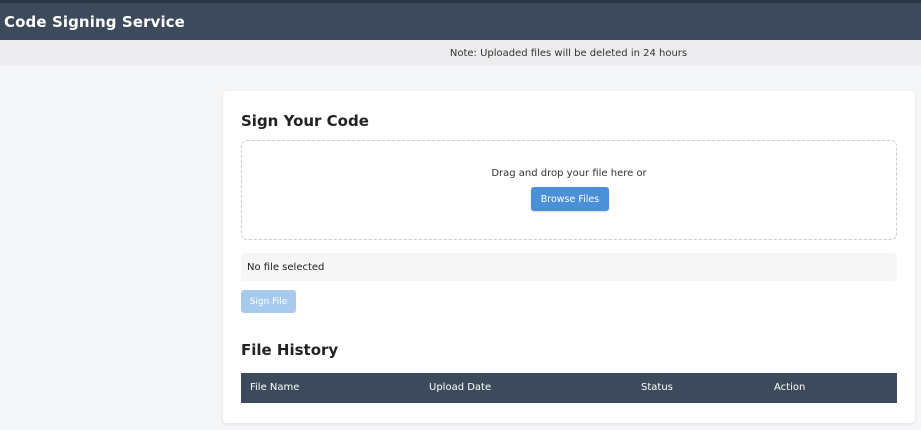  Describe the element at coordinates (290, 350) in the screenshot. I see `file-history-title: File History` at that location.